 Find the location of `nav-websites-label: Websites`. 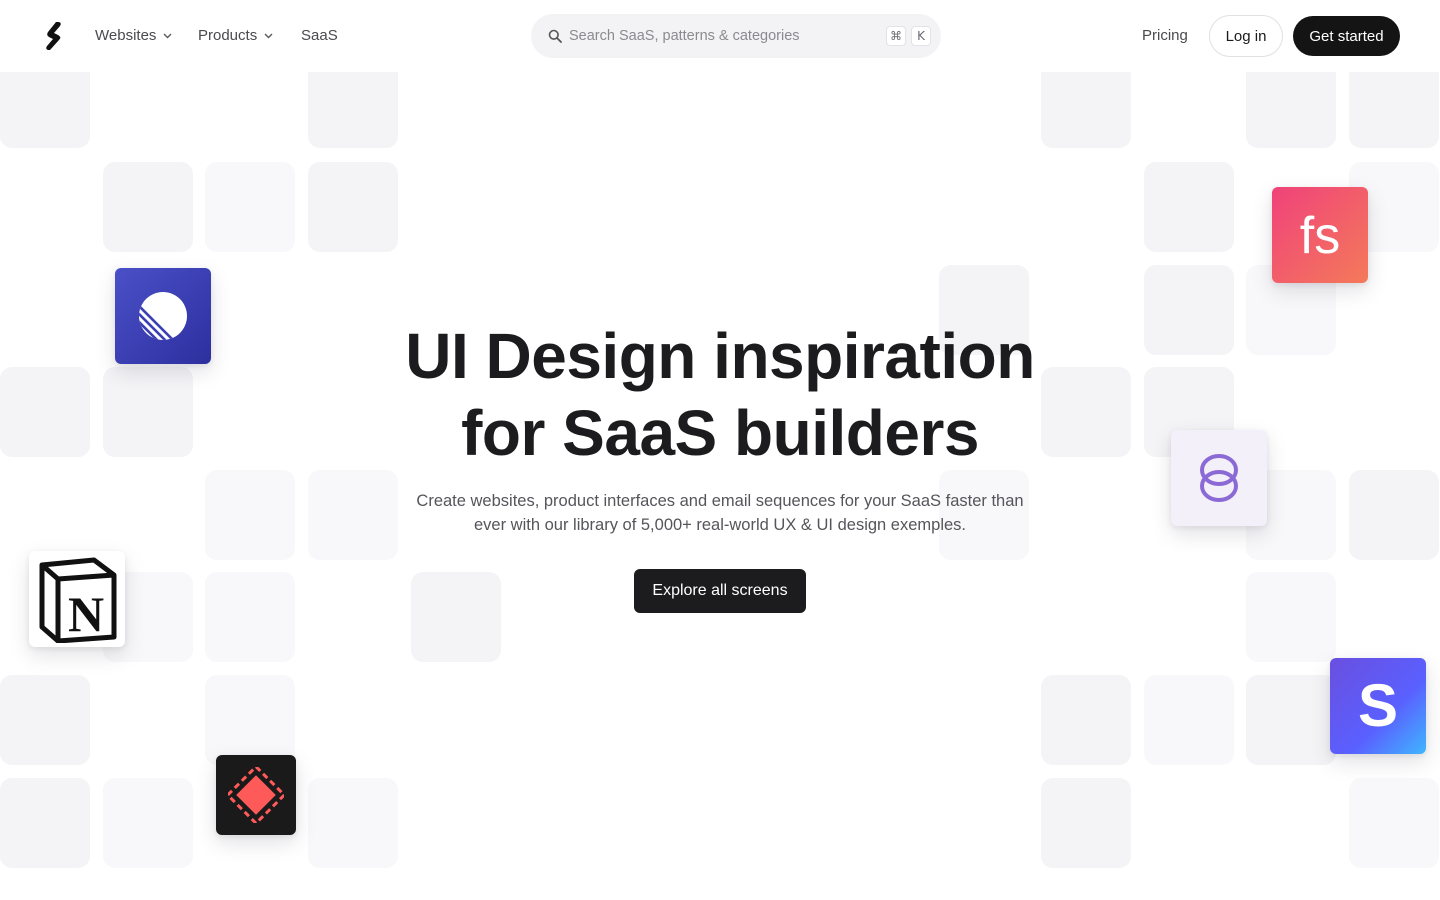

nav-websites-label: Websites is located at coordinates (126, 35).